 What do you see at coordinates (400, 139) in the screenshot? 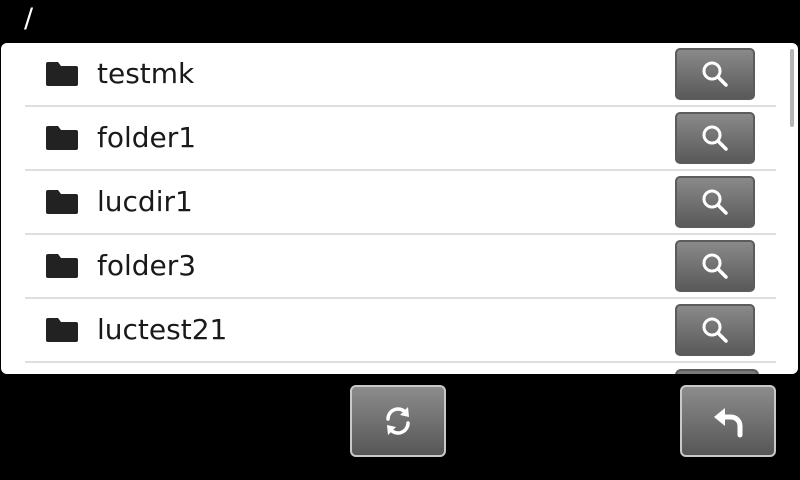
I see `list-item: folder1` at bounding box center [400, 139].